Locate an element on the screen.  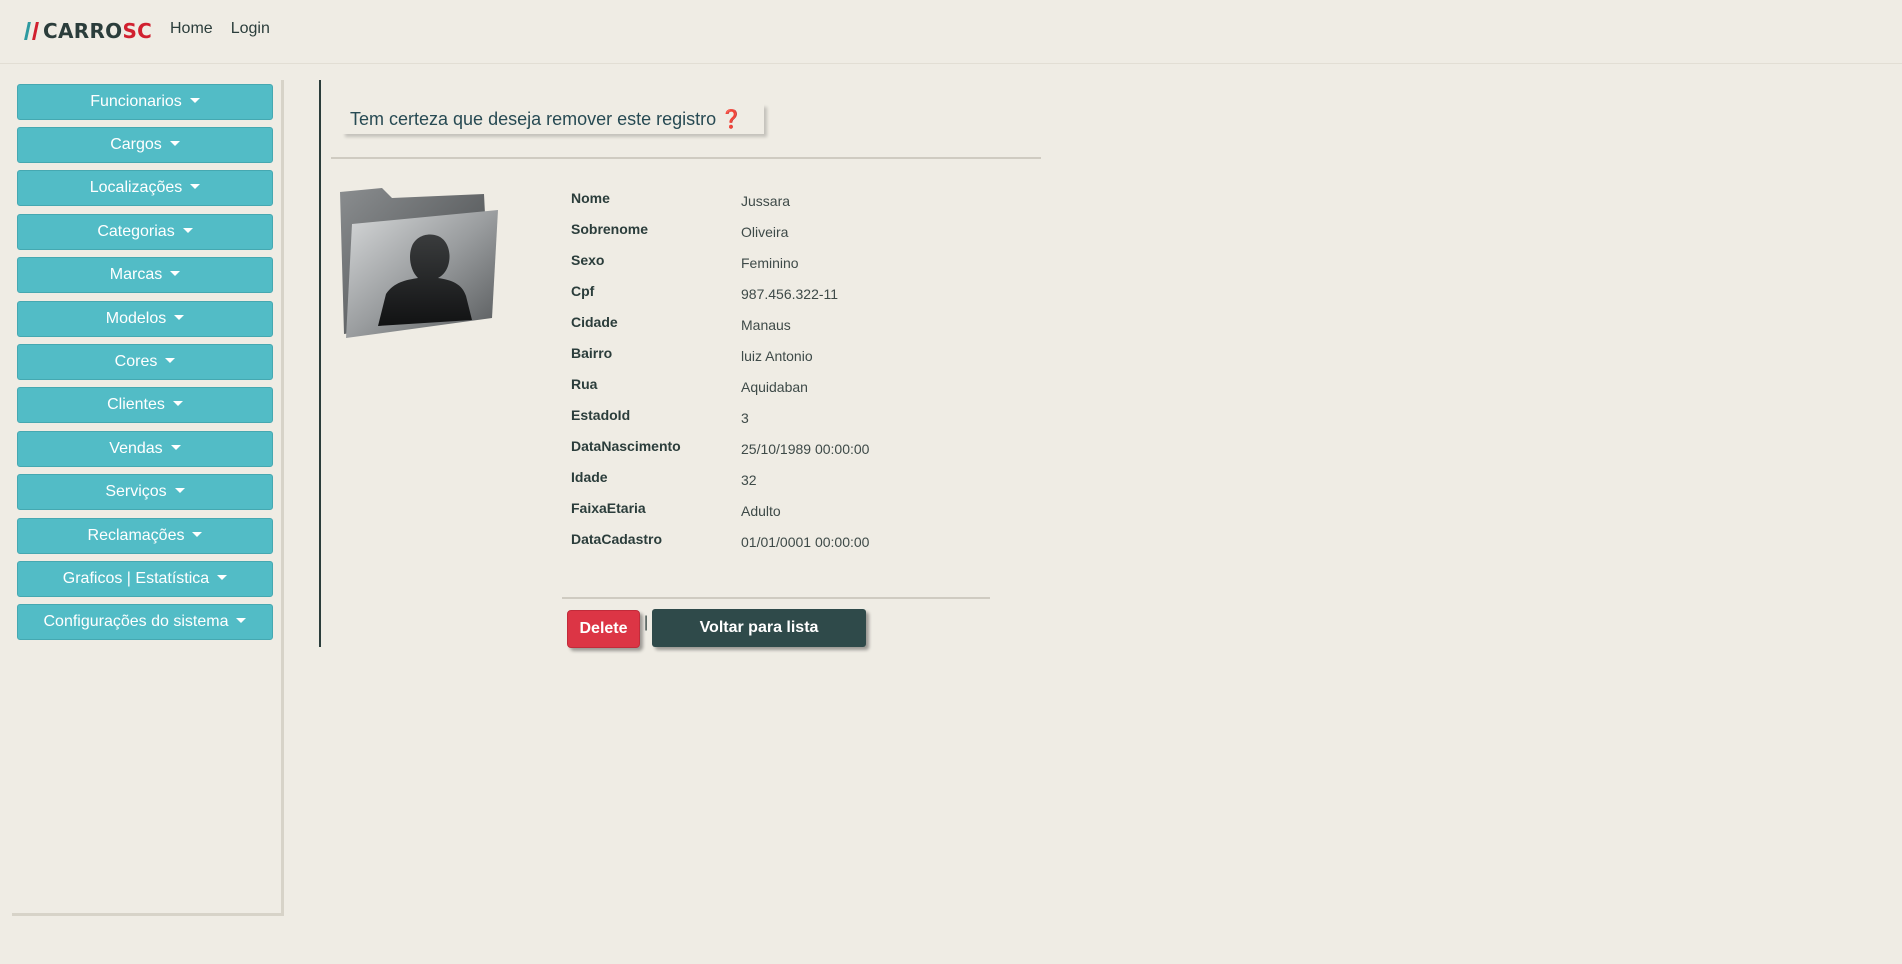
detail-label: Cpf is located at coordinates (583, 291).